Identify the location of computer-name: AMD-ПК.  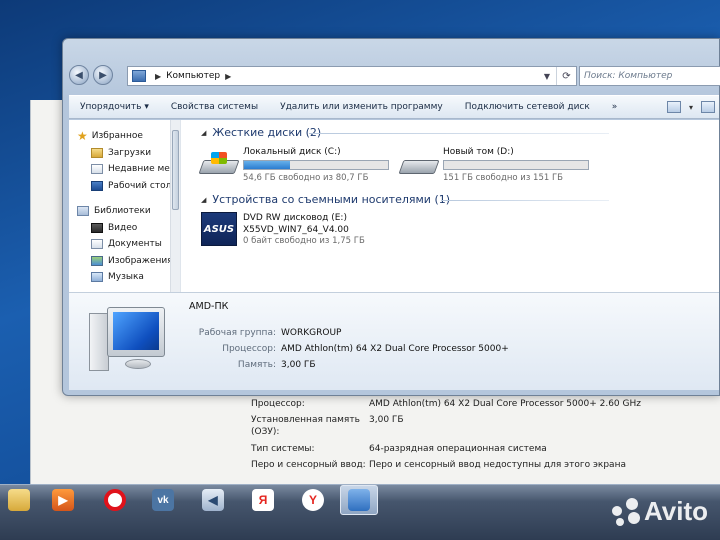
(209, 306).